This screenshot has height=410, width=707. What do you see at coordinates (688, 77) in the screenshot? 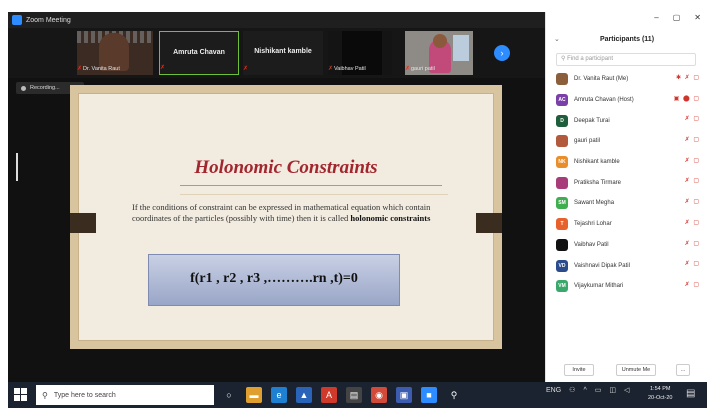
I see `participant-status-icons: ✱ ✗ ▢` at bounding box center [688, 77].